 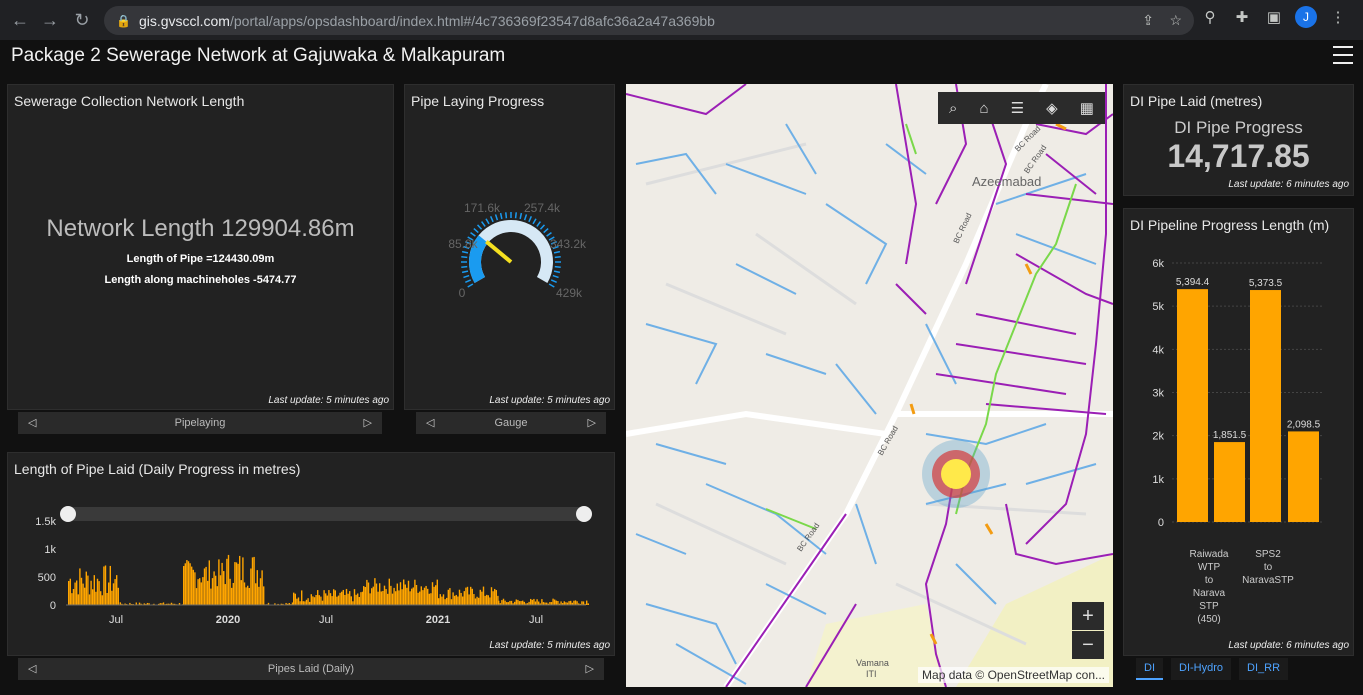 I want to click on map-label-azeemabad: Azeemabad, so click(x=1006, y=181).